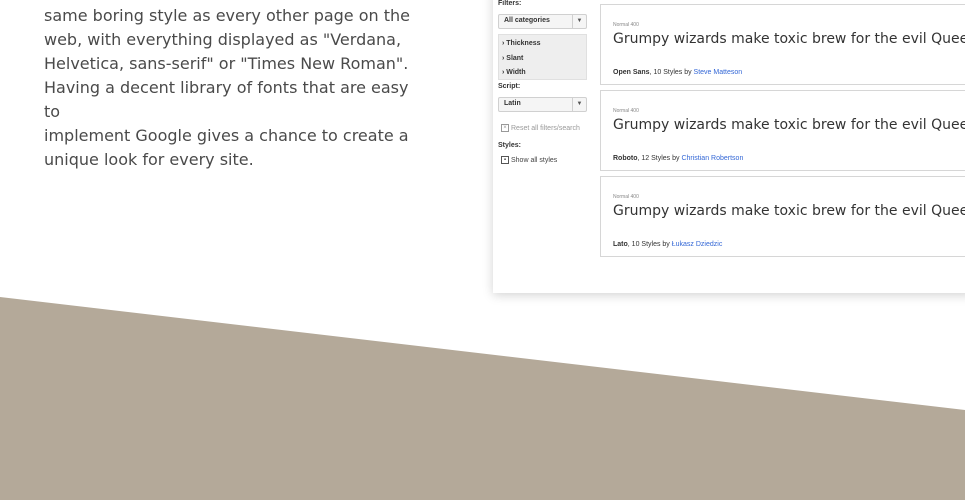  What do you see at coordinates (542, 104) in the screenshot?
I see `script-select: Latin ▼` at bounding box center [542, 104].